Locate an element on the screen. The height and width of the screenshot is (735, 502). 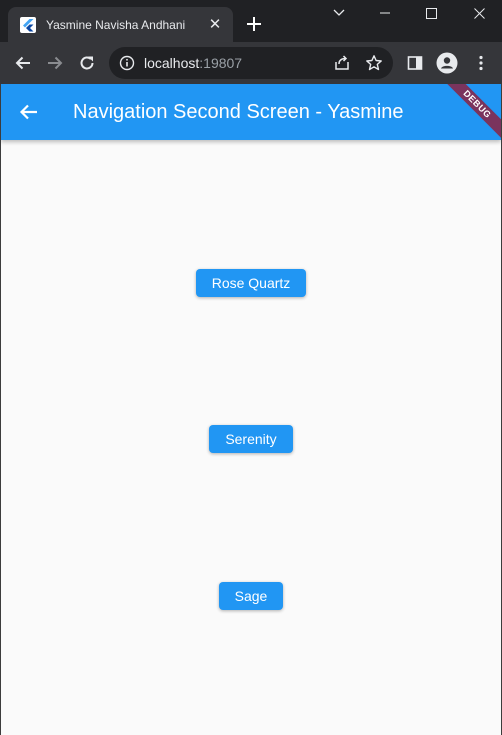
button-row-serenity: Serenity is located at coordinates (251, 439).